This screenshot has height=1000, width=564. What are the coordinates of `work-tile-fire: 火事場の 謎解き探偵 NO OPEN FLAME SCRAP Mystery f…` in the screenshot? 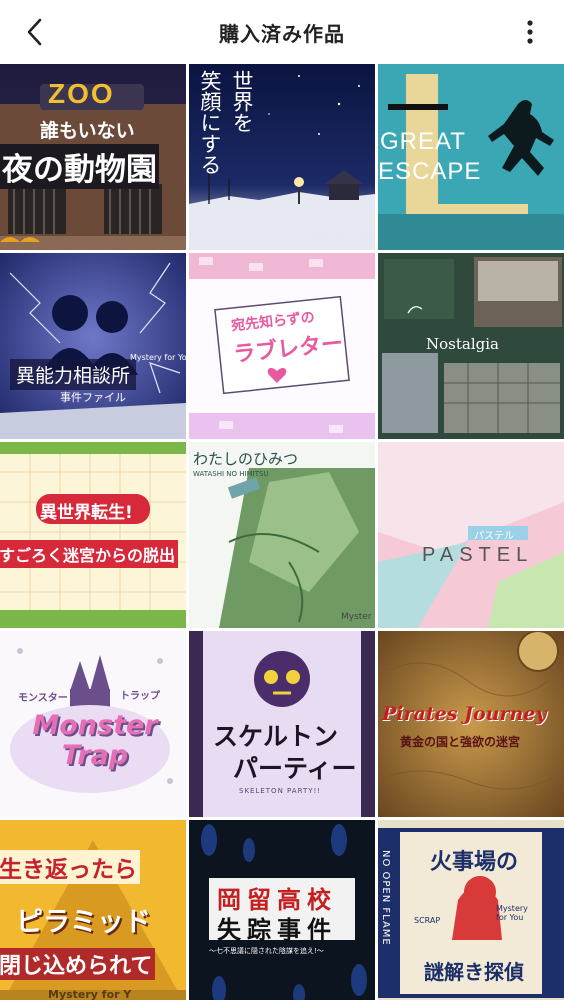 It's located at (471, 910).